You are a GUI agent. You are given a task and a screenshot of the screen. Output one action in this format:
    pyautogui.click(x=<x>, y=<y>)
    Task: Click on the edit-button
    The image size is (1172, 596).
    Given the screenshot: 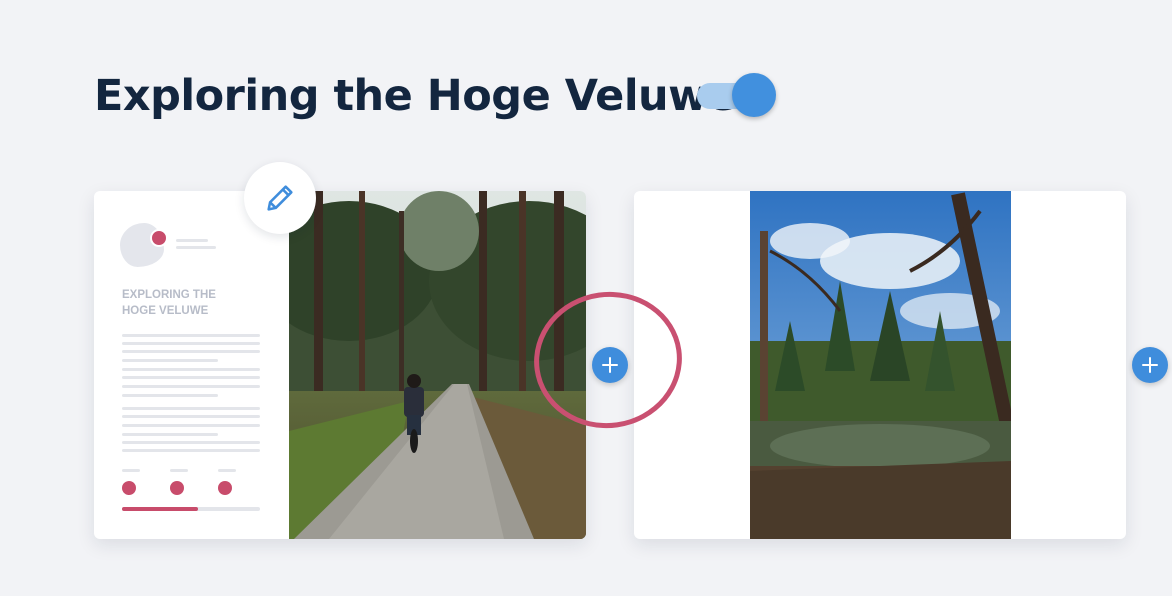 What is the action you would take?
    pyautogui.click(x=280, y=198)
    